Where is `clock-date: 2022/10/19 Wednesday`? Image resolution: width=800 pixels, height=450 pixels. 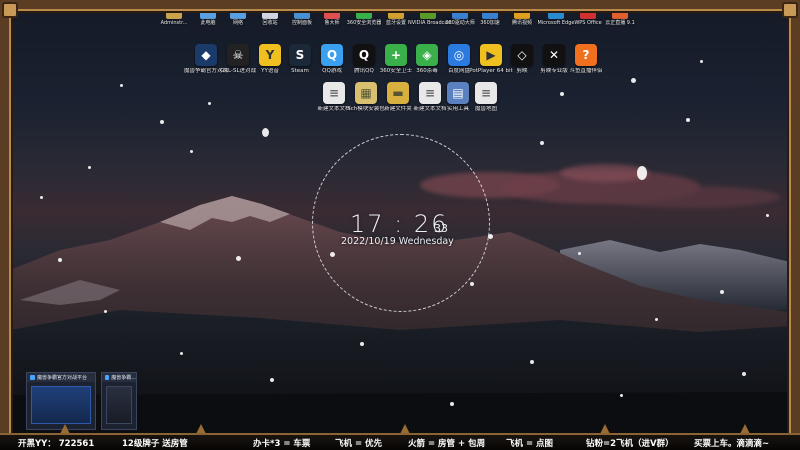
clock-date: 2022/10/19 Wednesday is located at coordinates (397, 241).